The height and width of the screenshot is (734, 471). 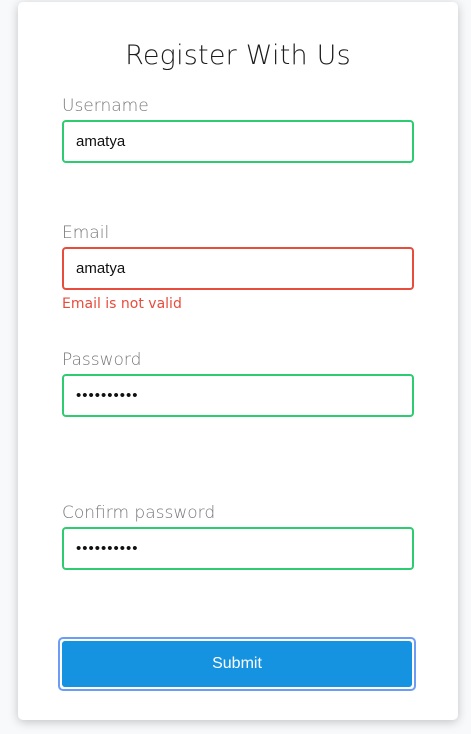 What do you see at coordinates (122, 304) in the screenshot?
I see `email-error-message: Email is not valid` at bounding box center [122, 304].